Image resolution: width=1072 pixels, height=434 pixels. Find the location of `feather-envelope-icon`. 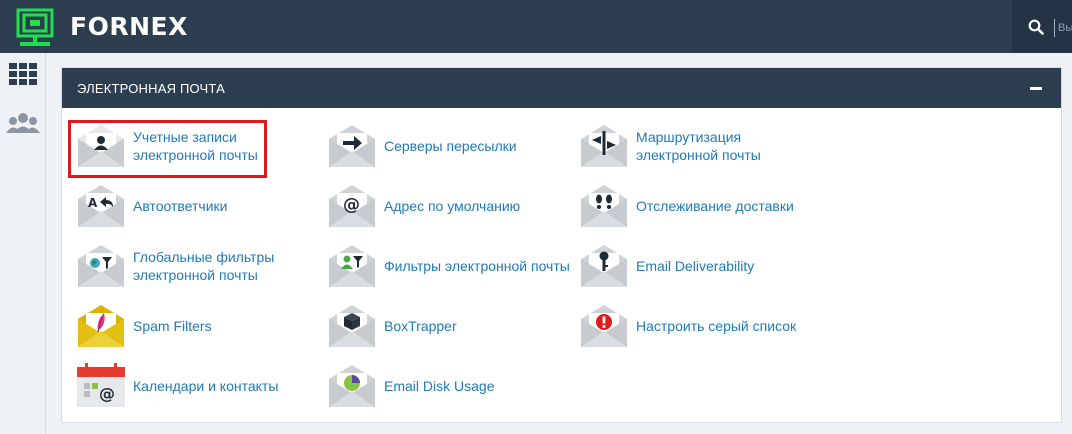

feather-envelope-icon is located at coordinates (101, 326).